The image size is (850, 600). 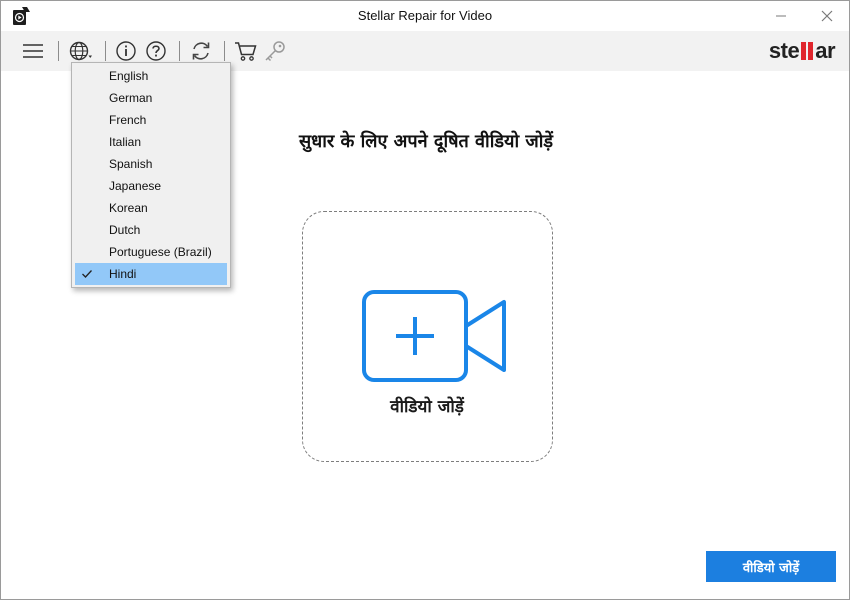 What do you see at coordinates (151, 142) in the screenshot?
I see `language-item-italian: Italian` at bounding box center [151, 142].